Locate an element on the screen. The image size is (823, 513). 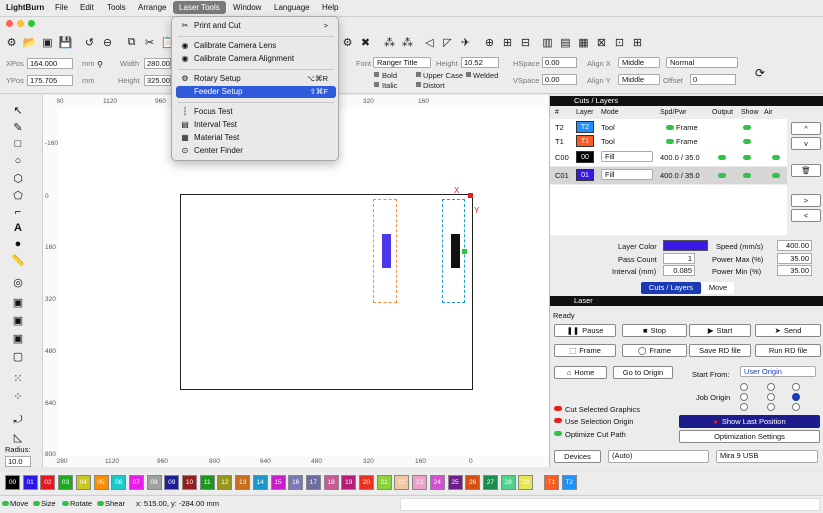
mirror-v-icon: ◸ is located at coordinates (447, 42).